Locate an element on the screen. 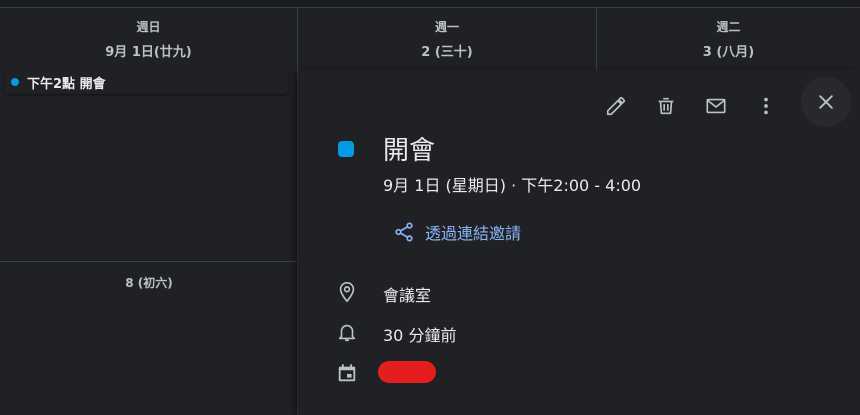 The width and height of the screenshot is (860, 415). pencil-icon is located at coordinates (616, 106).